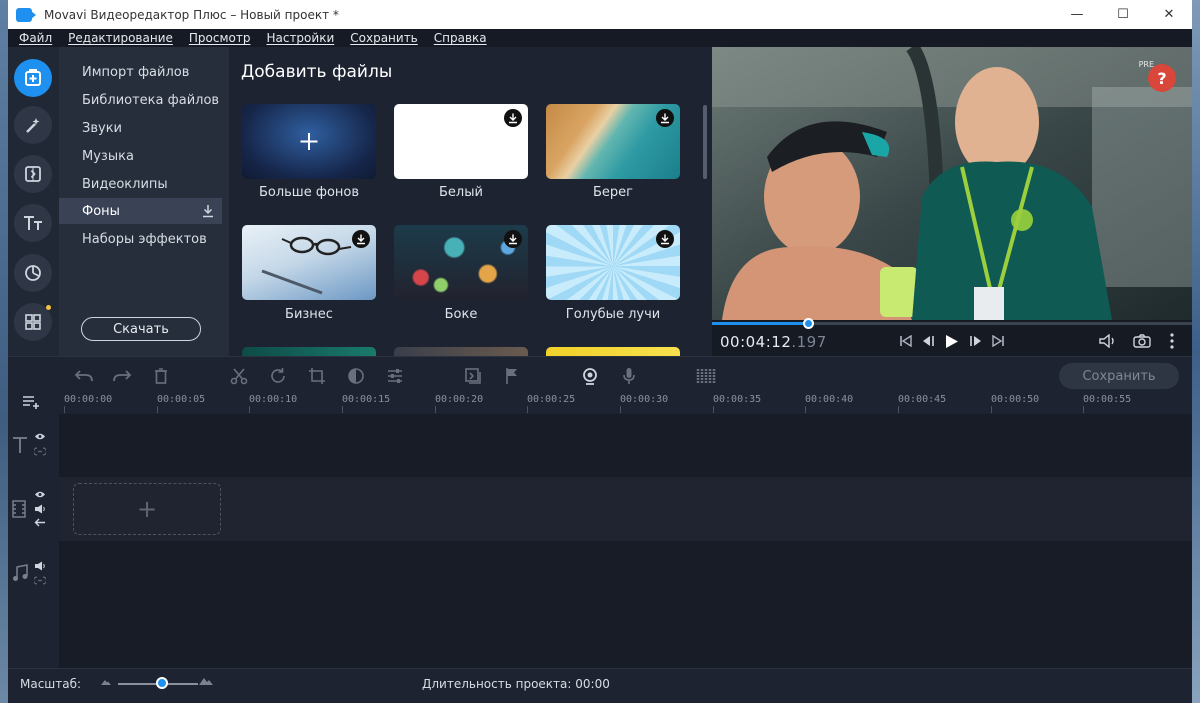 Image resolution: width=1200 pixels, height=703 pixels. What do you see at coordinates (309, 141) in the screenshot?
I see `tile-more-backgrounds` at bounding box center [309, 141].